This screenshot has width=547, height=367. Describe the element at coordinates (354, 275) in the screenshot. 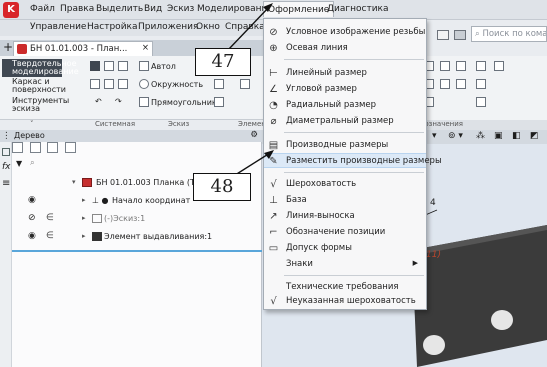

I see `menu-separator` at that location.